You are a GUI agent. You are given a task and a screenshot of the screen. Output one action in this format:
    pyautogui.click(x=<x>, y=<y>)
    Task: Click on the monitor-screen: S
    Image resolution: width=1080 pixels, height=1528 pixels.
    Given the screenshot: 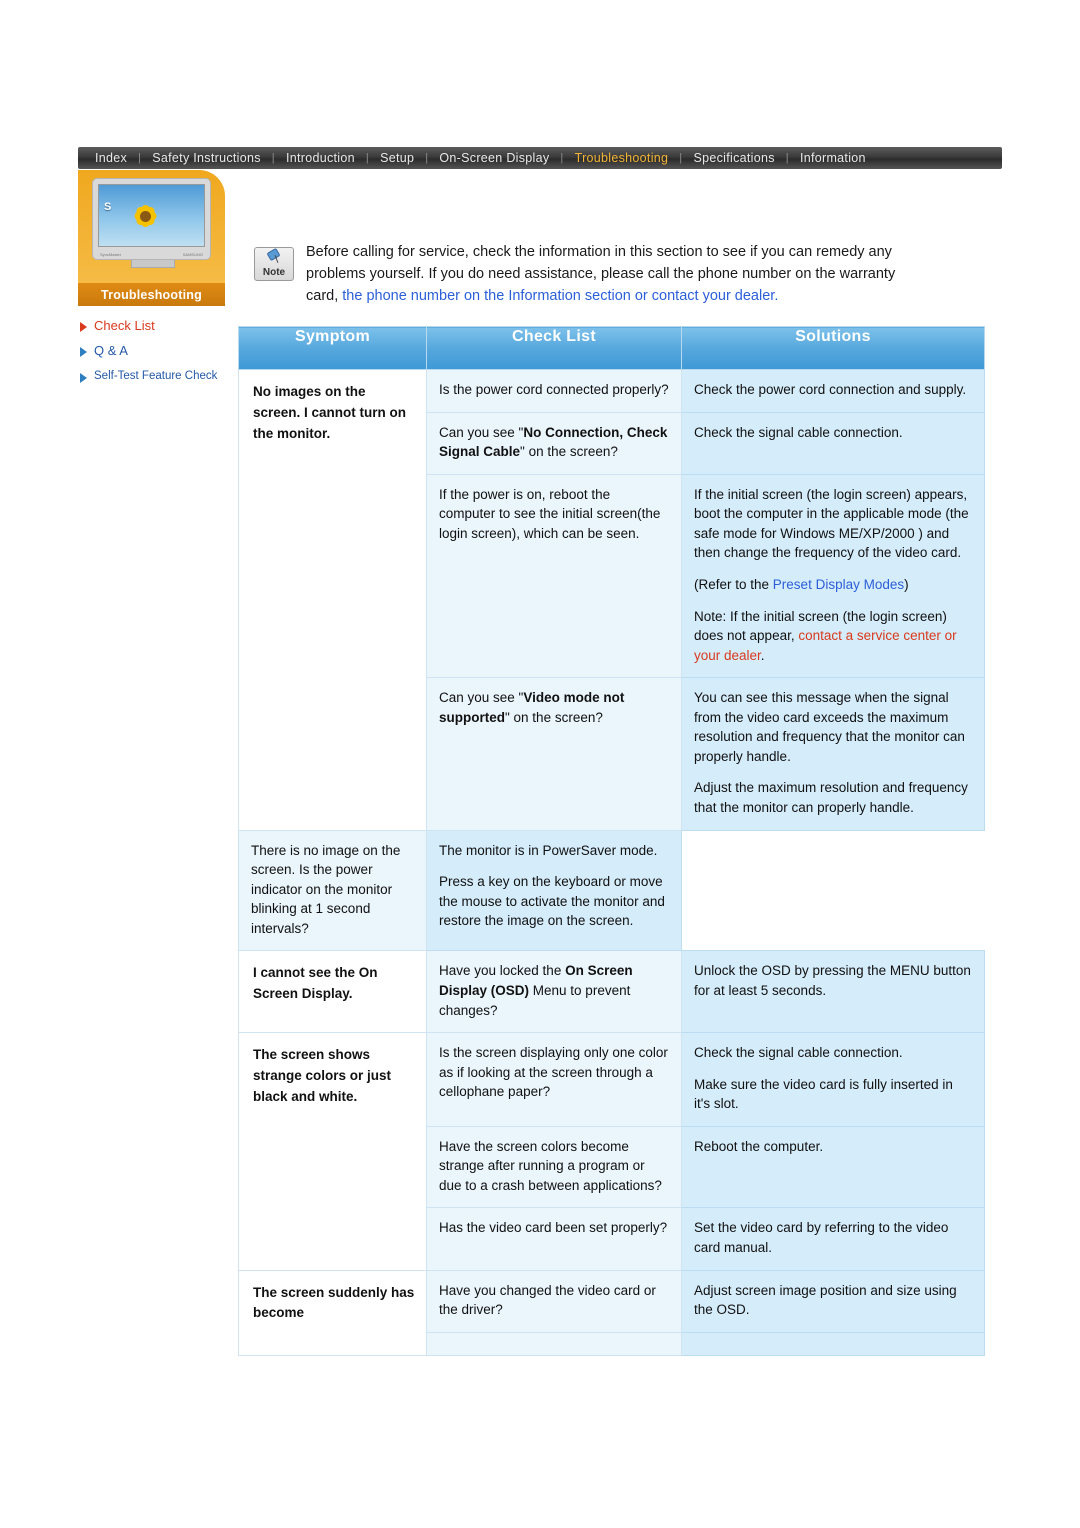 What is the action you would take?
    pyautogui.click(x=151, y=215)
    